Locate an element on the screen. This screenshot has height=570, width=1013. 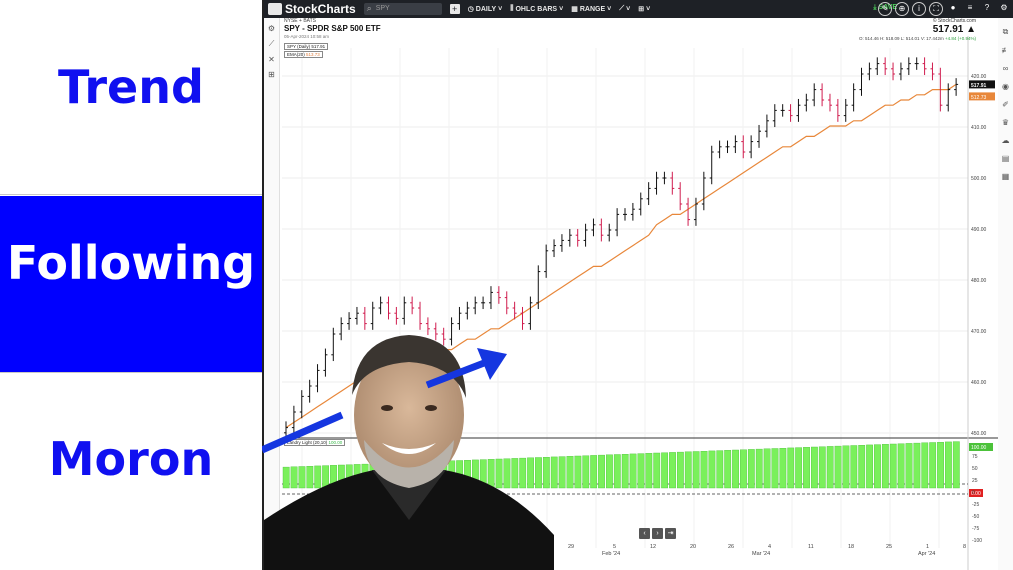
chart-nav: ‹ › ⇥ is located at coordinates (657, 533).